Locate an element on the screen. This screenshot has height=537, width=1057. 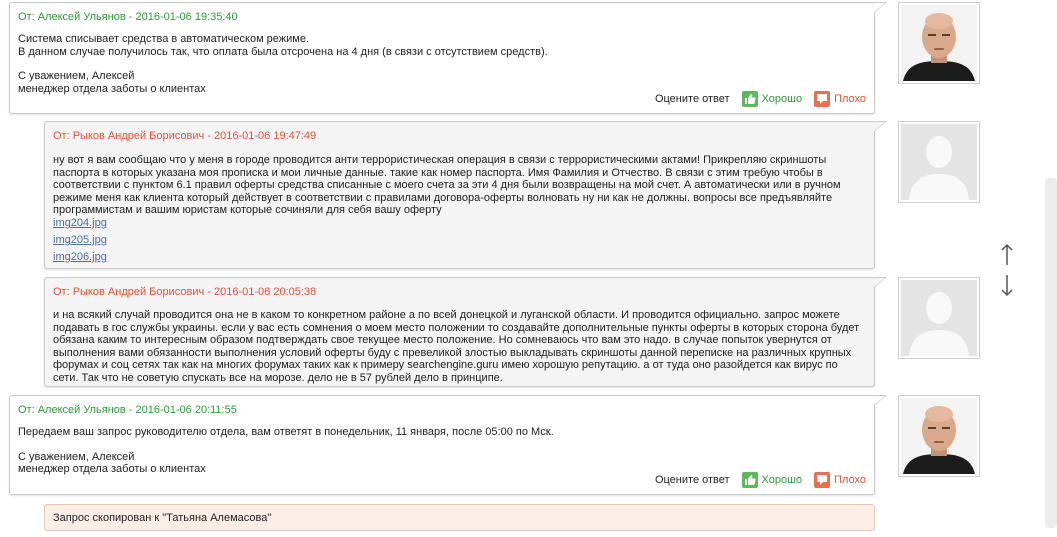
up-down-arrows-icon is located at coordinates (1007, 271).